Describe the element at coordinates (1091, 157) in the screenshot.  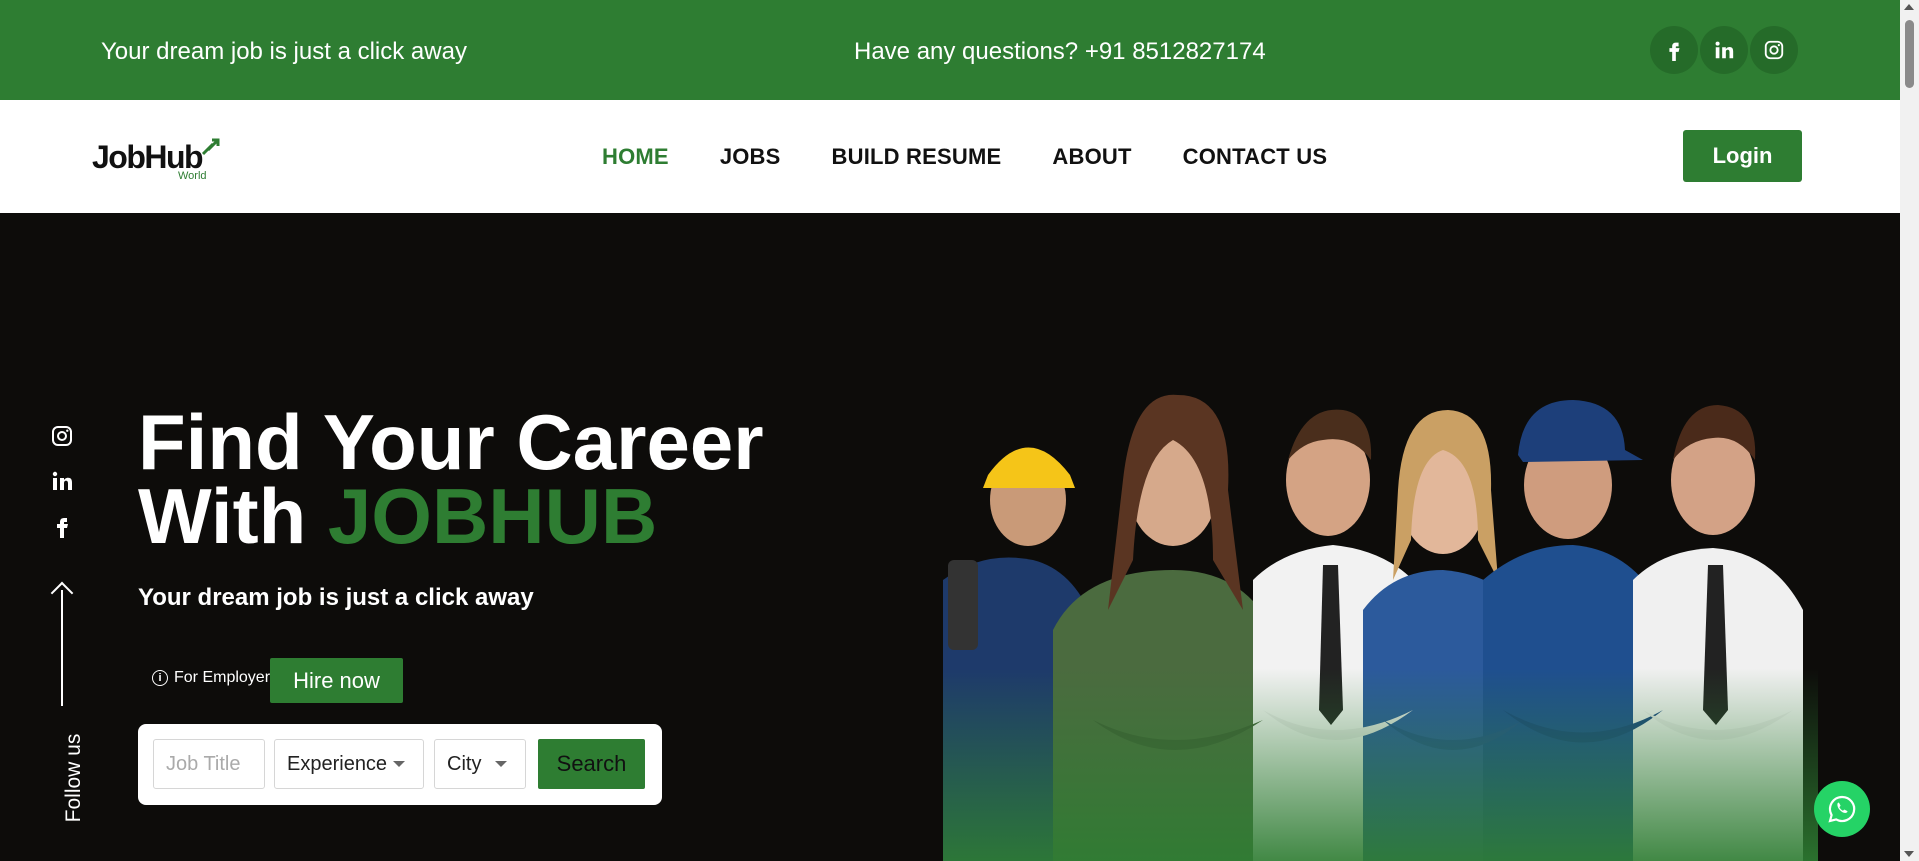
I see `nav-about: ABOUT` at that location.